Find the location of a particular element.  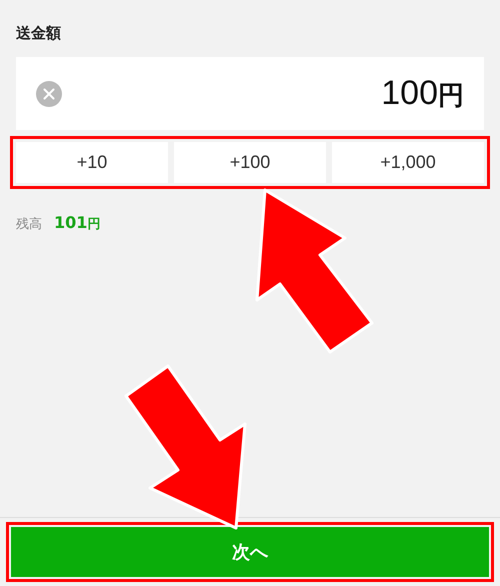

balance-value: 101円 is located at coordinates (77, 223).